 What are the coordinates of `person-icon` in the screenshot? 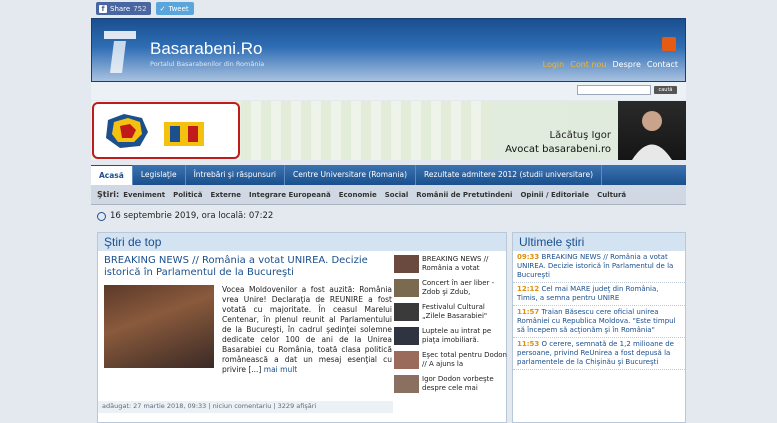 It's located at (652, 135).